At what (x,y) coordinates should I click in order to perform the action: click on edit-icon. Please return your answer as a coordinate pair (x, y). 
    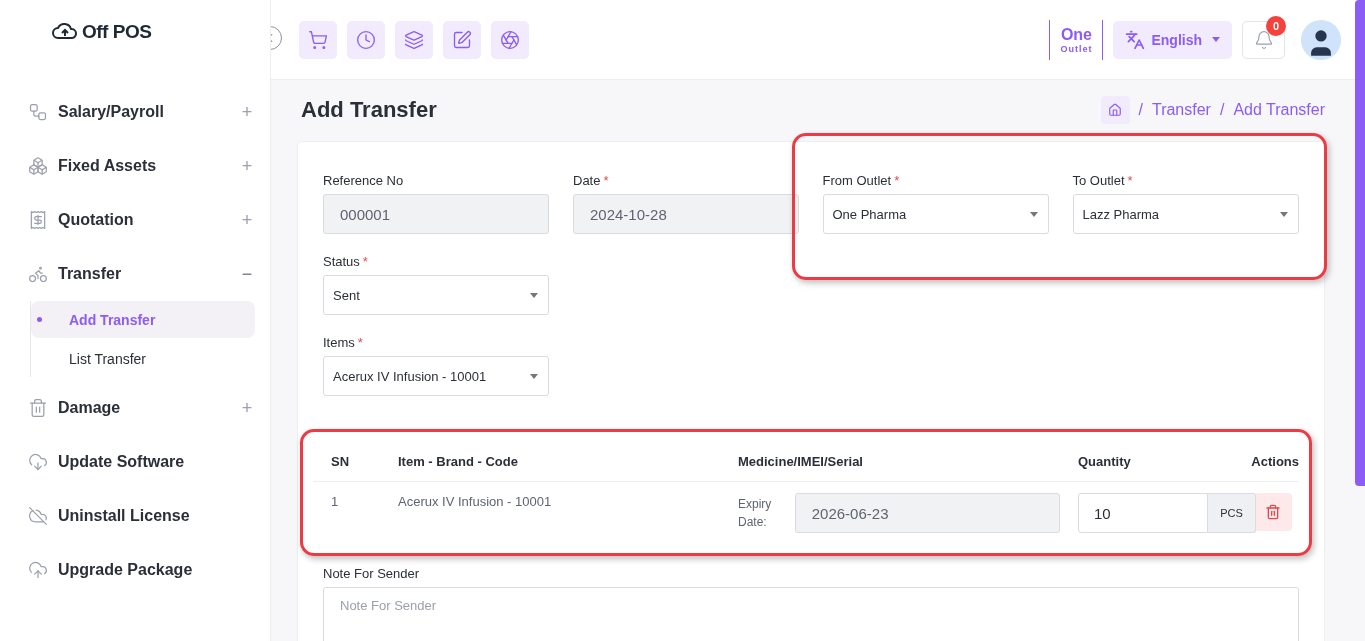
    Looking at the image, I should click on (462, 39).